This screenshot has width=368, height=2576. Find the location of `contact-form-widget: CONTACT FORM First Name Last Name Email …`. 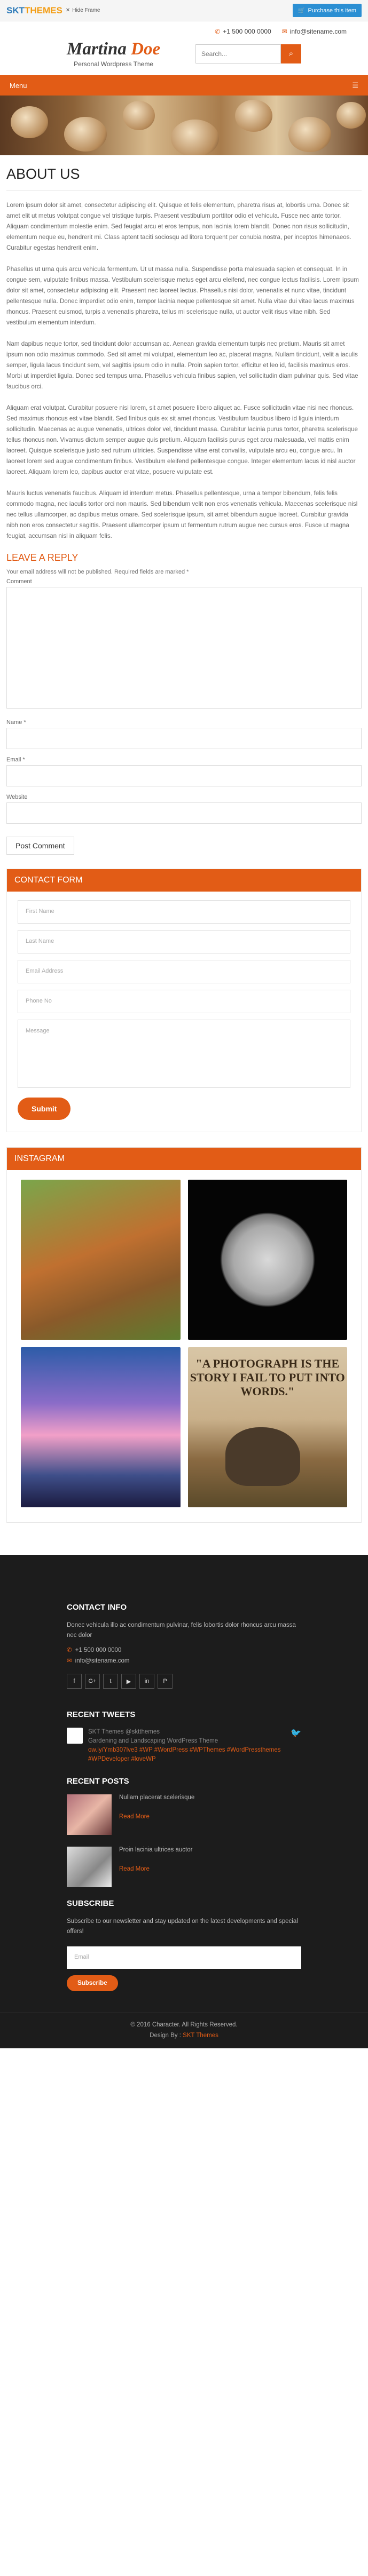

contact-form-widget: CONTACT FORM First Name Last Name Email … is located at coordinates (184, 1000).